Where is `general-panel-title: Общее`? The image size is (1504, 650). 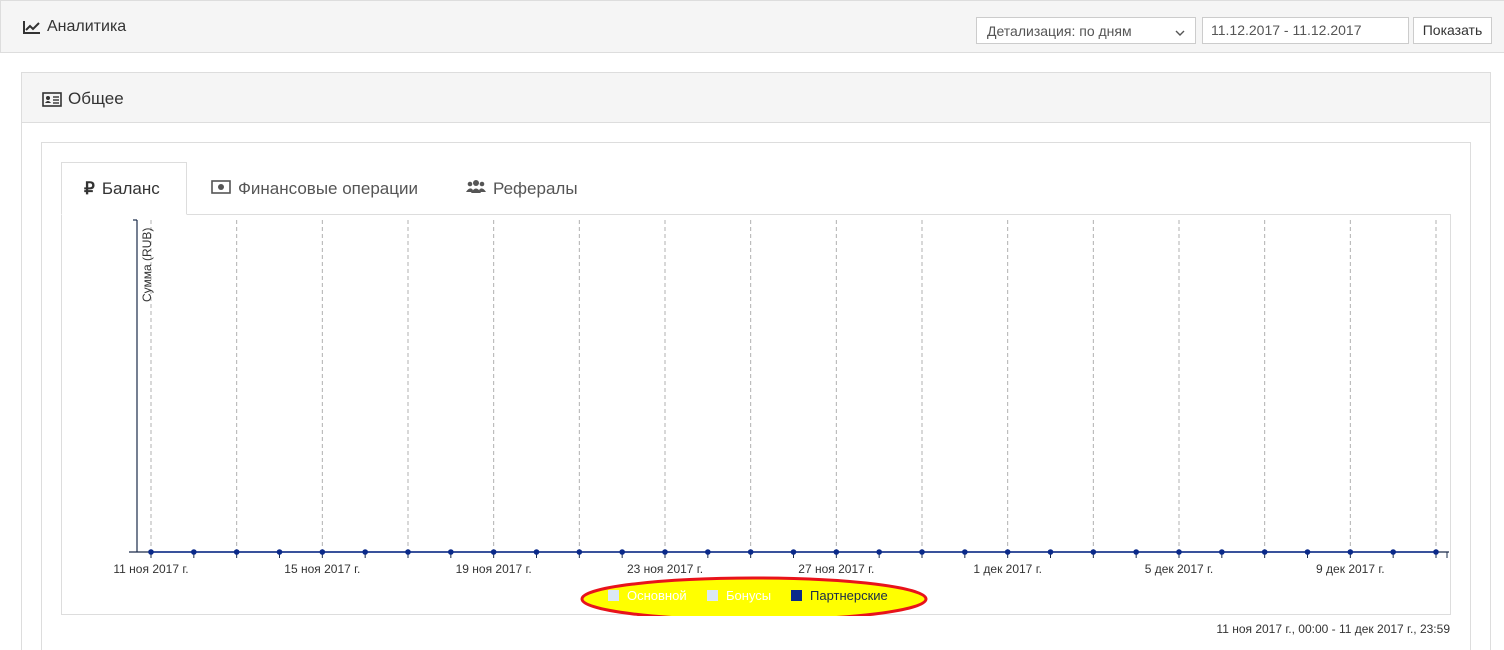
general-panel-title: Общее is located at coordinates (83, 99).